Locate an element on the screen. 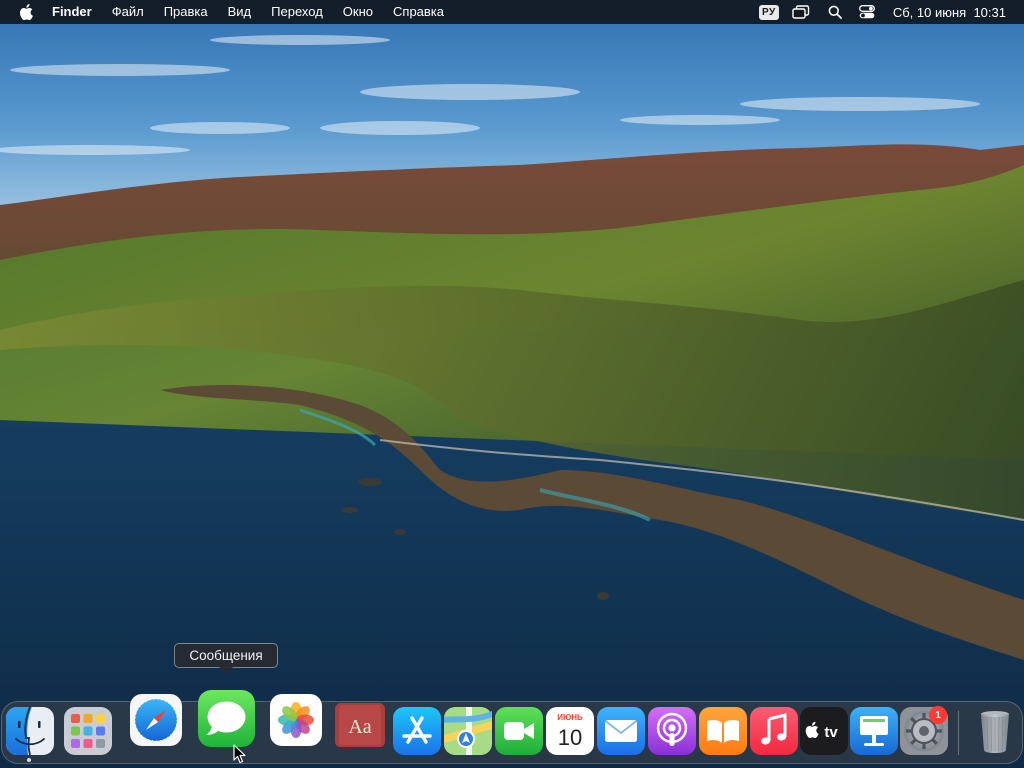  dock-launchpad-icon is located at coordinates (88, 731).